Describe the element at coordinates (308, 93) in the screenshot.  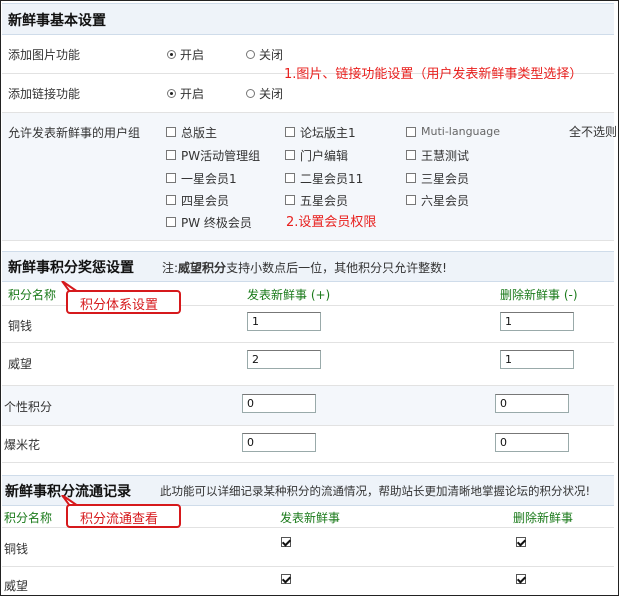
I see `link-feature-row: 添加链接功能 开启 关闭` at that location.